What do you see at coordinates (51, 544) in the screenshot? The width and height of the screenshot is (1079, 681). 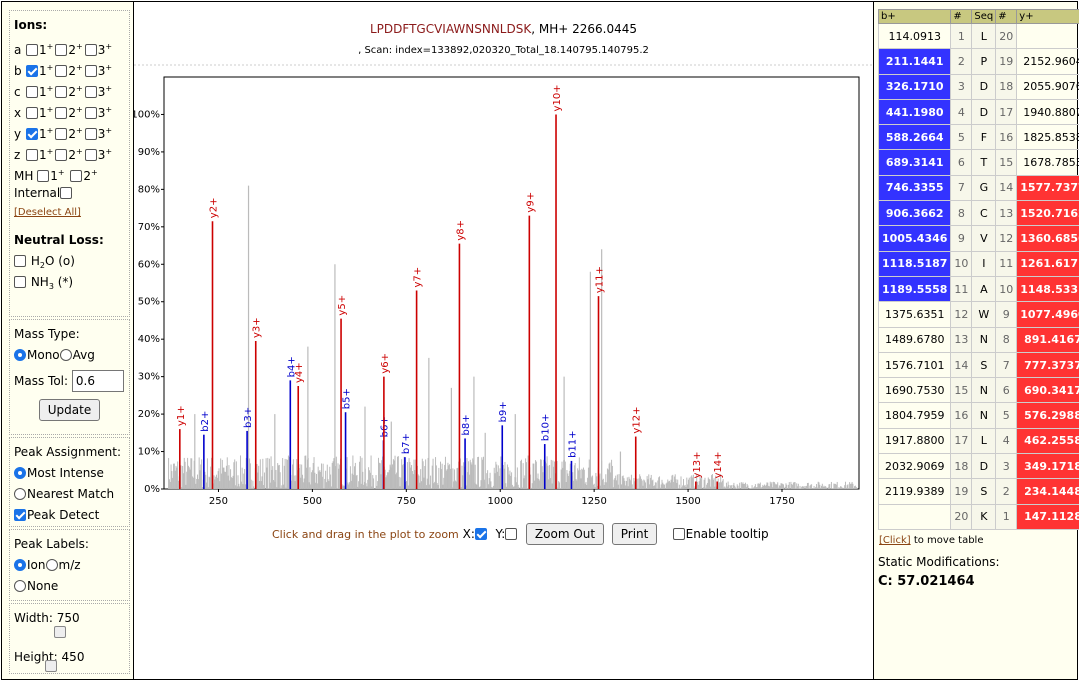 I see `peak-labels-label: Peak Labels:` at bounding box center [51, 544].